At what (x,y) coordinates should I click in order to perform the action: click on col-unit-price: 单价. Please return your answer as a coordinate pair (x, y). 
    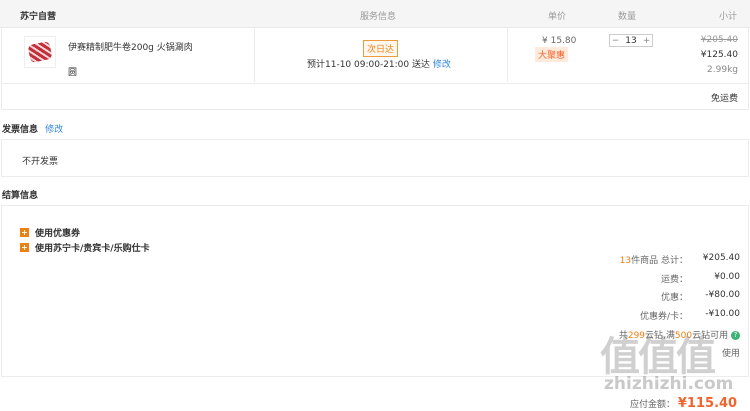
    Looking at the image, I should click on (557, 17).